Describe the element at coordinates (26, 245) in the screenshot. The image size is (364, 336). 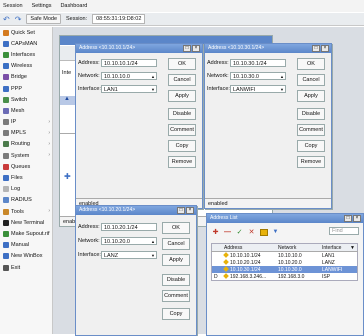
I see `sidebar-item-manual: Manual` at that location.